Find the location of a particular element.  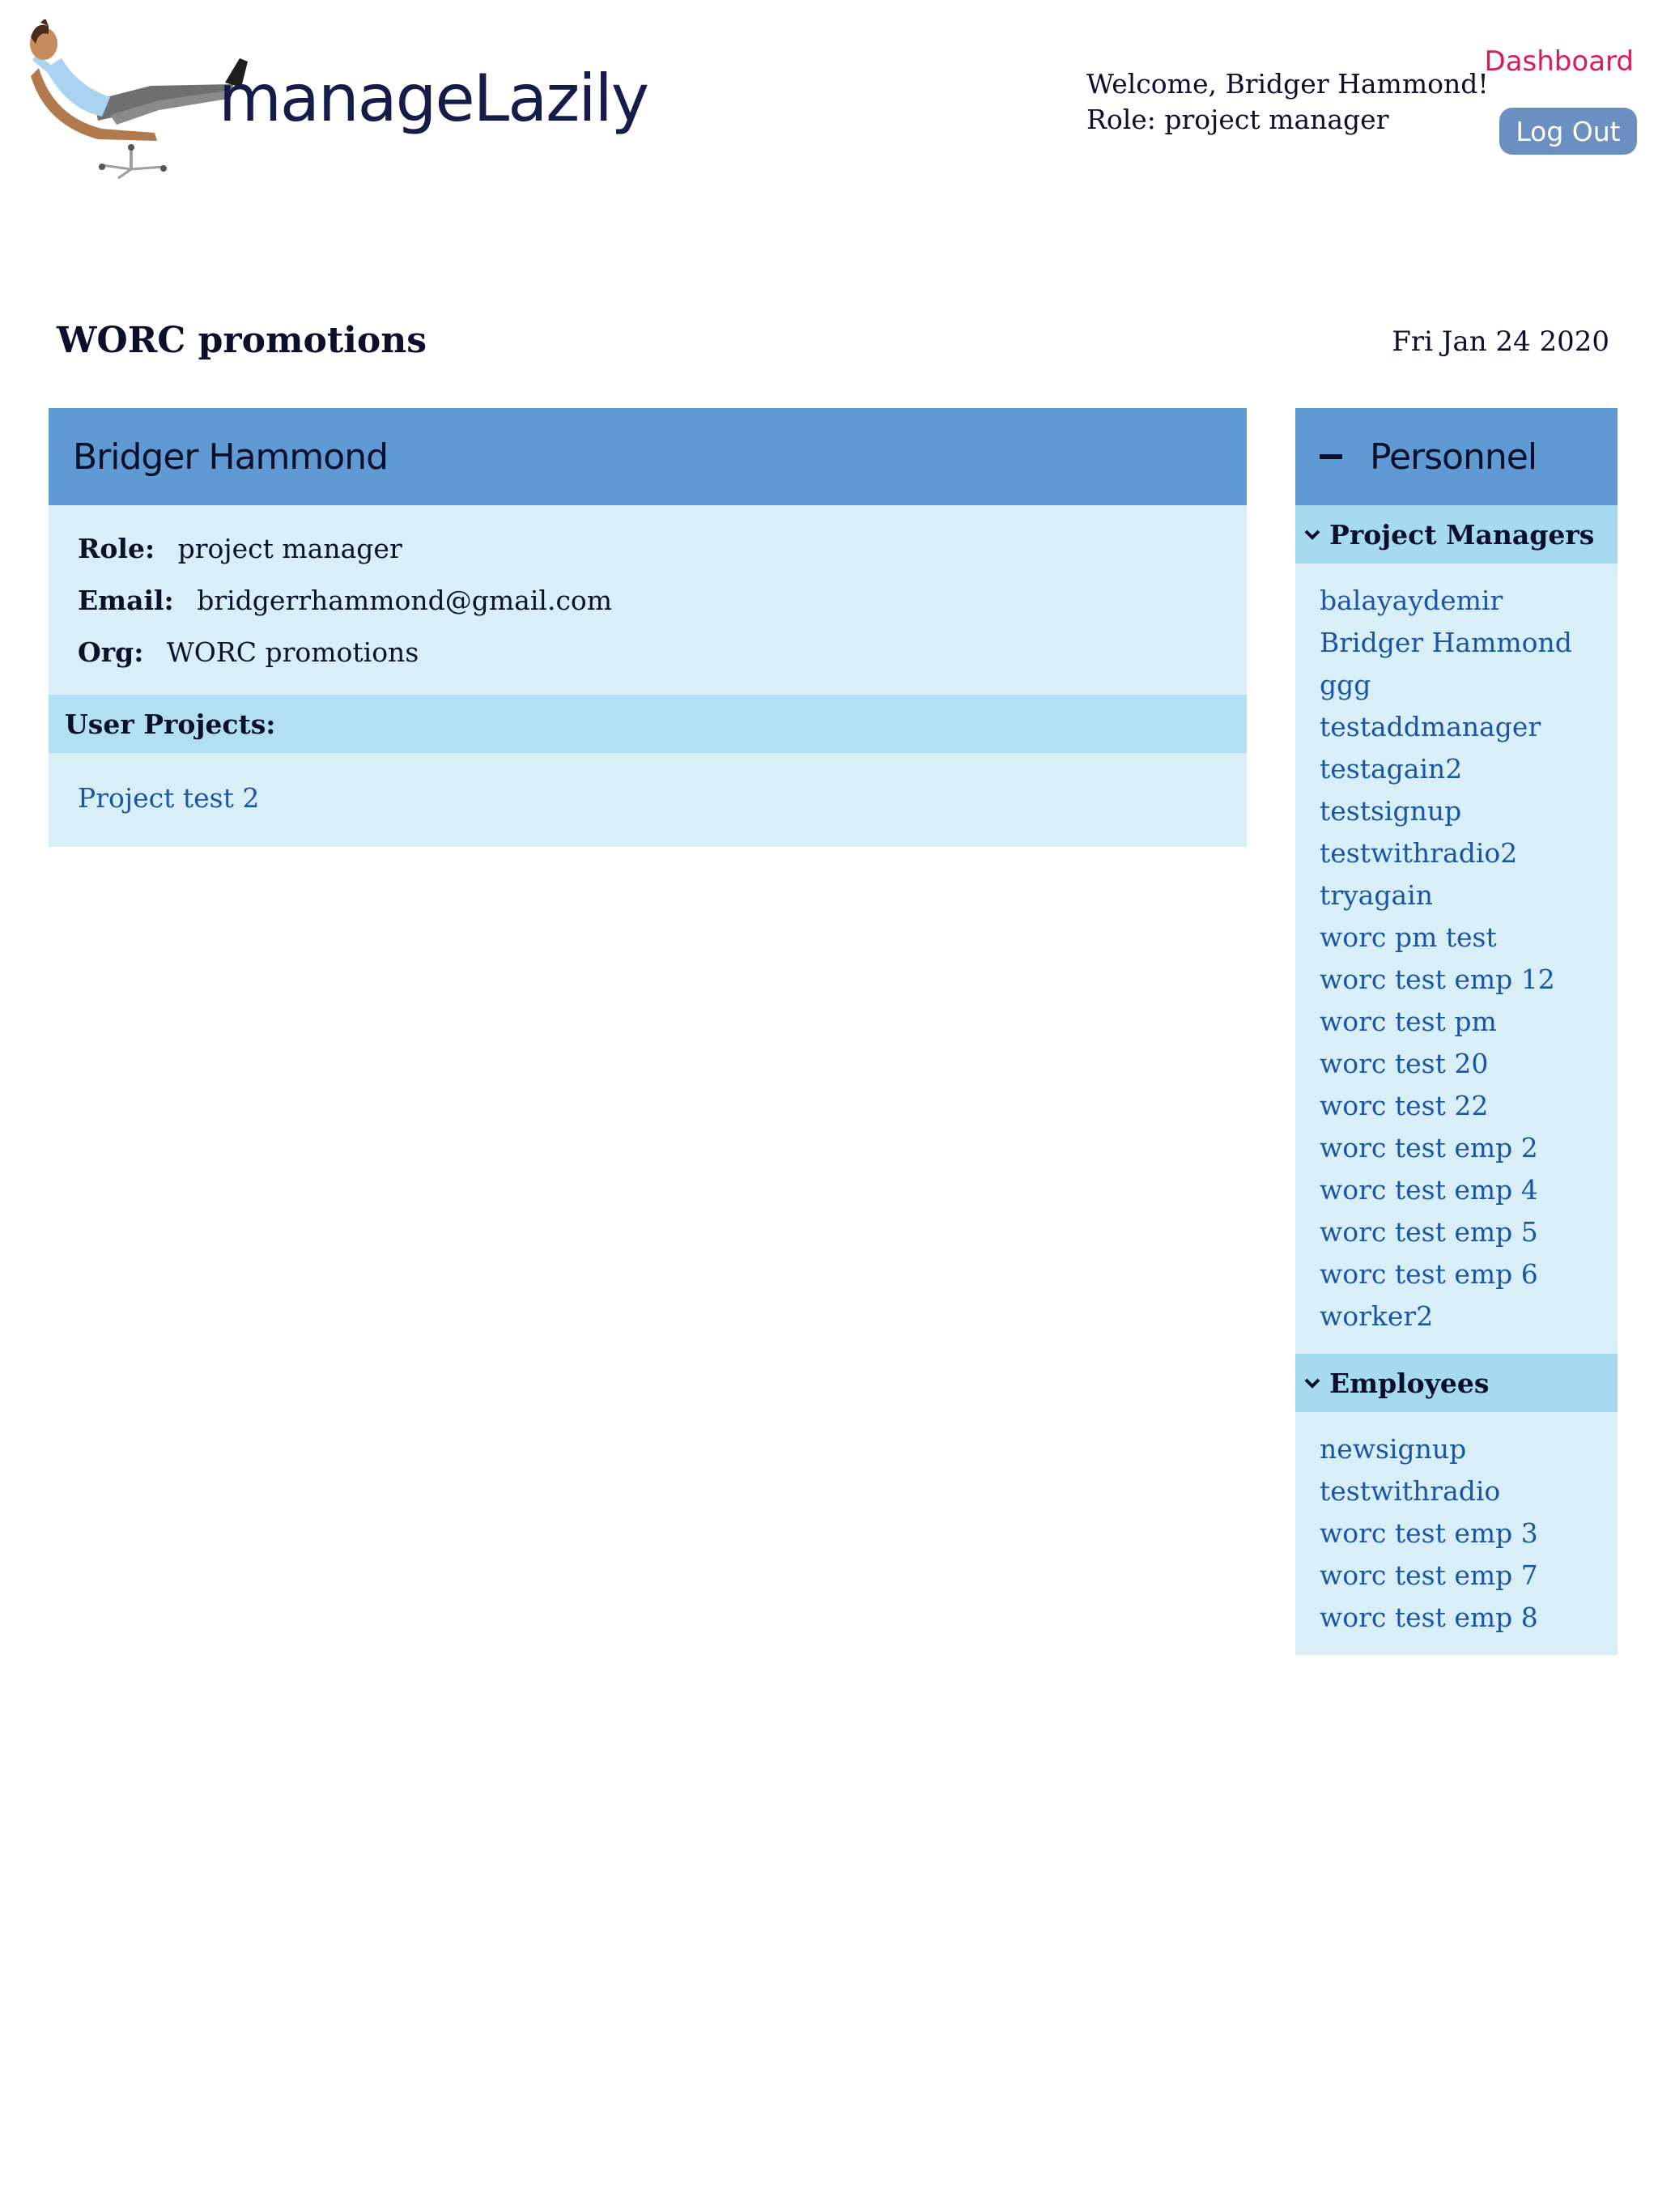

role-row: Role: project manager is located at coordinates (662, 549).